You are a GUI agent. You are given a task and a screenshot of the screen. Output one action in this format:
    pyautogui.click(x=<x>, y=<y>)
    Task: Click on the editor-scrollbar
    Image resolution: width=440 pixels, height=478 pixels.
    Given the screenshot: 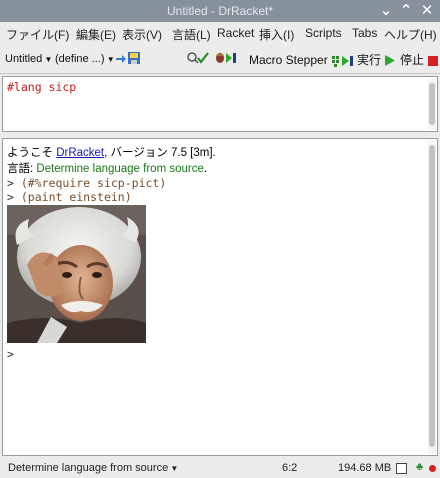 What is the action you would take?
    pyautogui.click(x=432, y=104)
    